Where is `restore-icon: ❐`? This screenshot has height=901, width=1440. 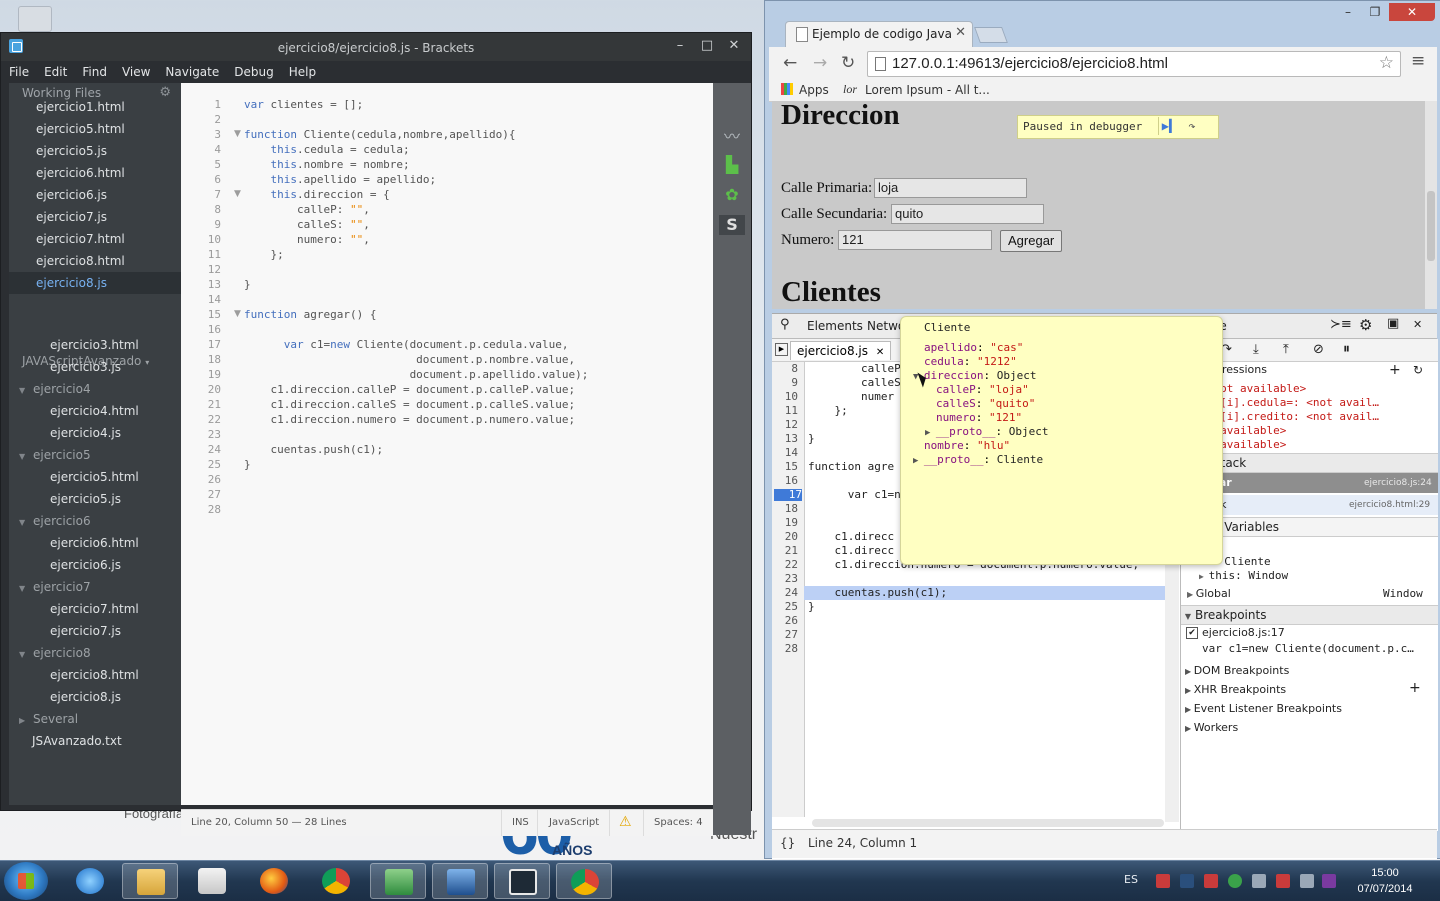
restore-icon: ❐ is located at coordinates (1375, 12).